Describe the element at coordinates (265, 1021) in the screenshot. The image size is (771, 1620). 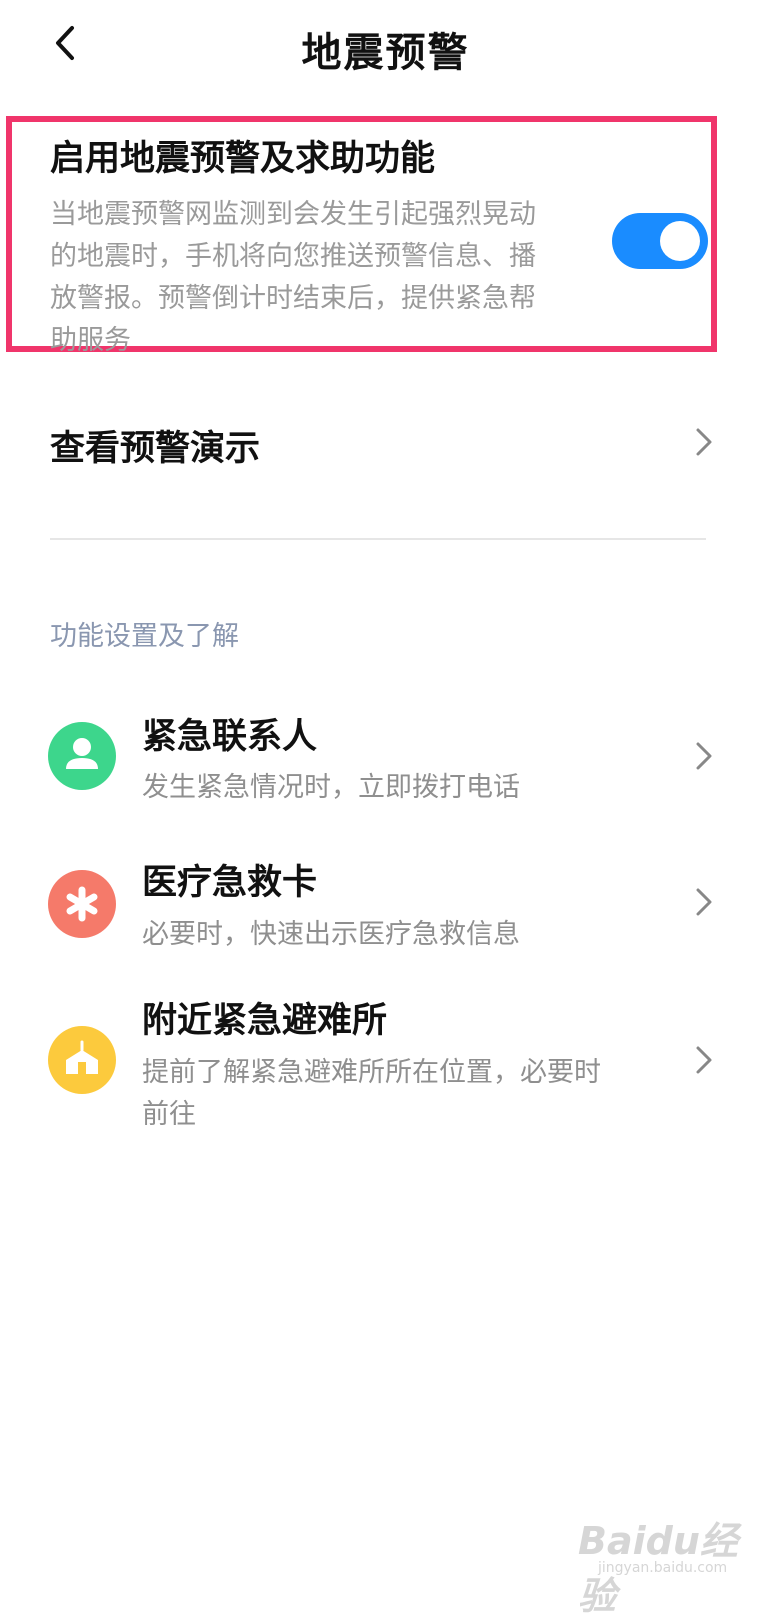
I see `item-title: 附近紧急避难所` at that location.